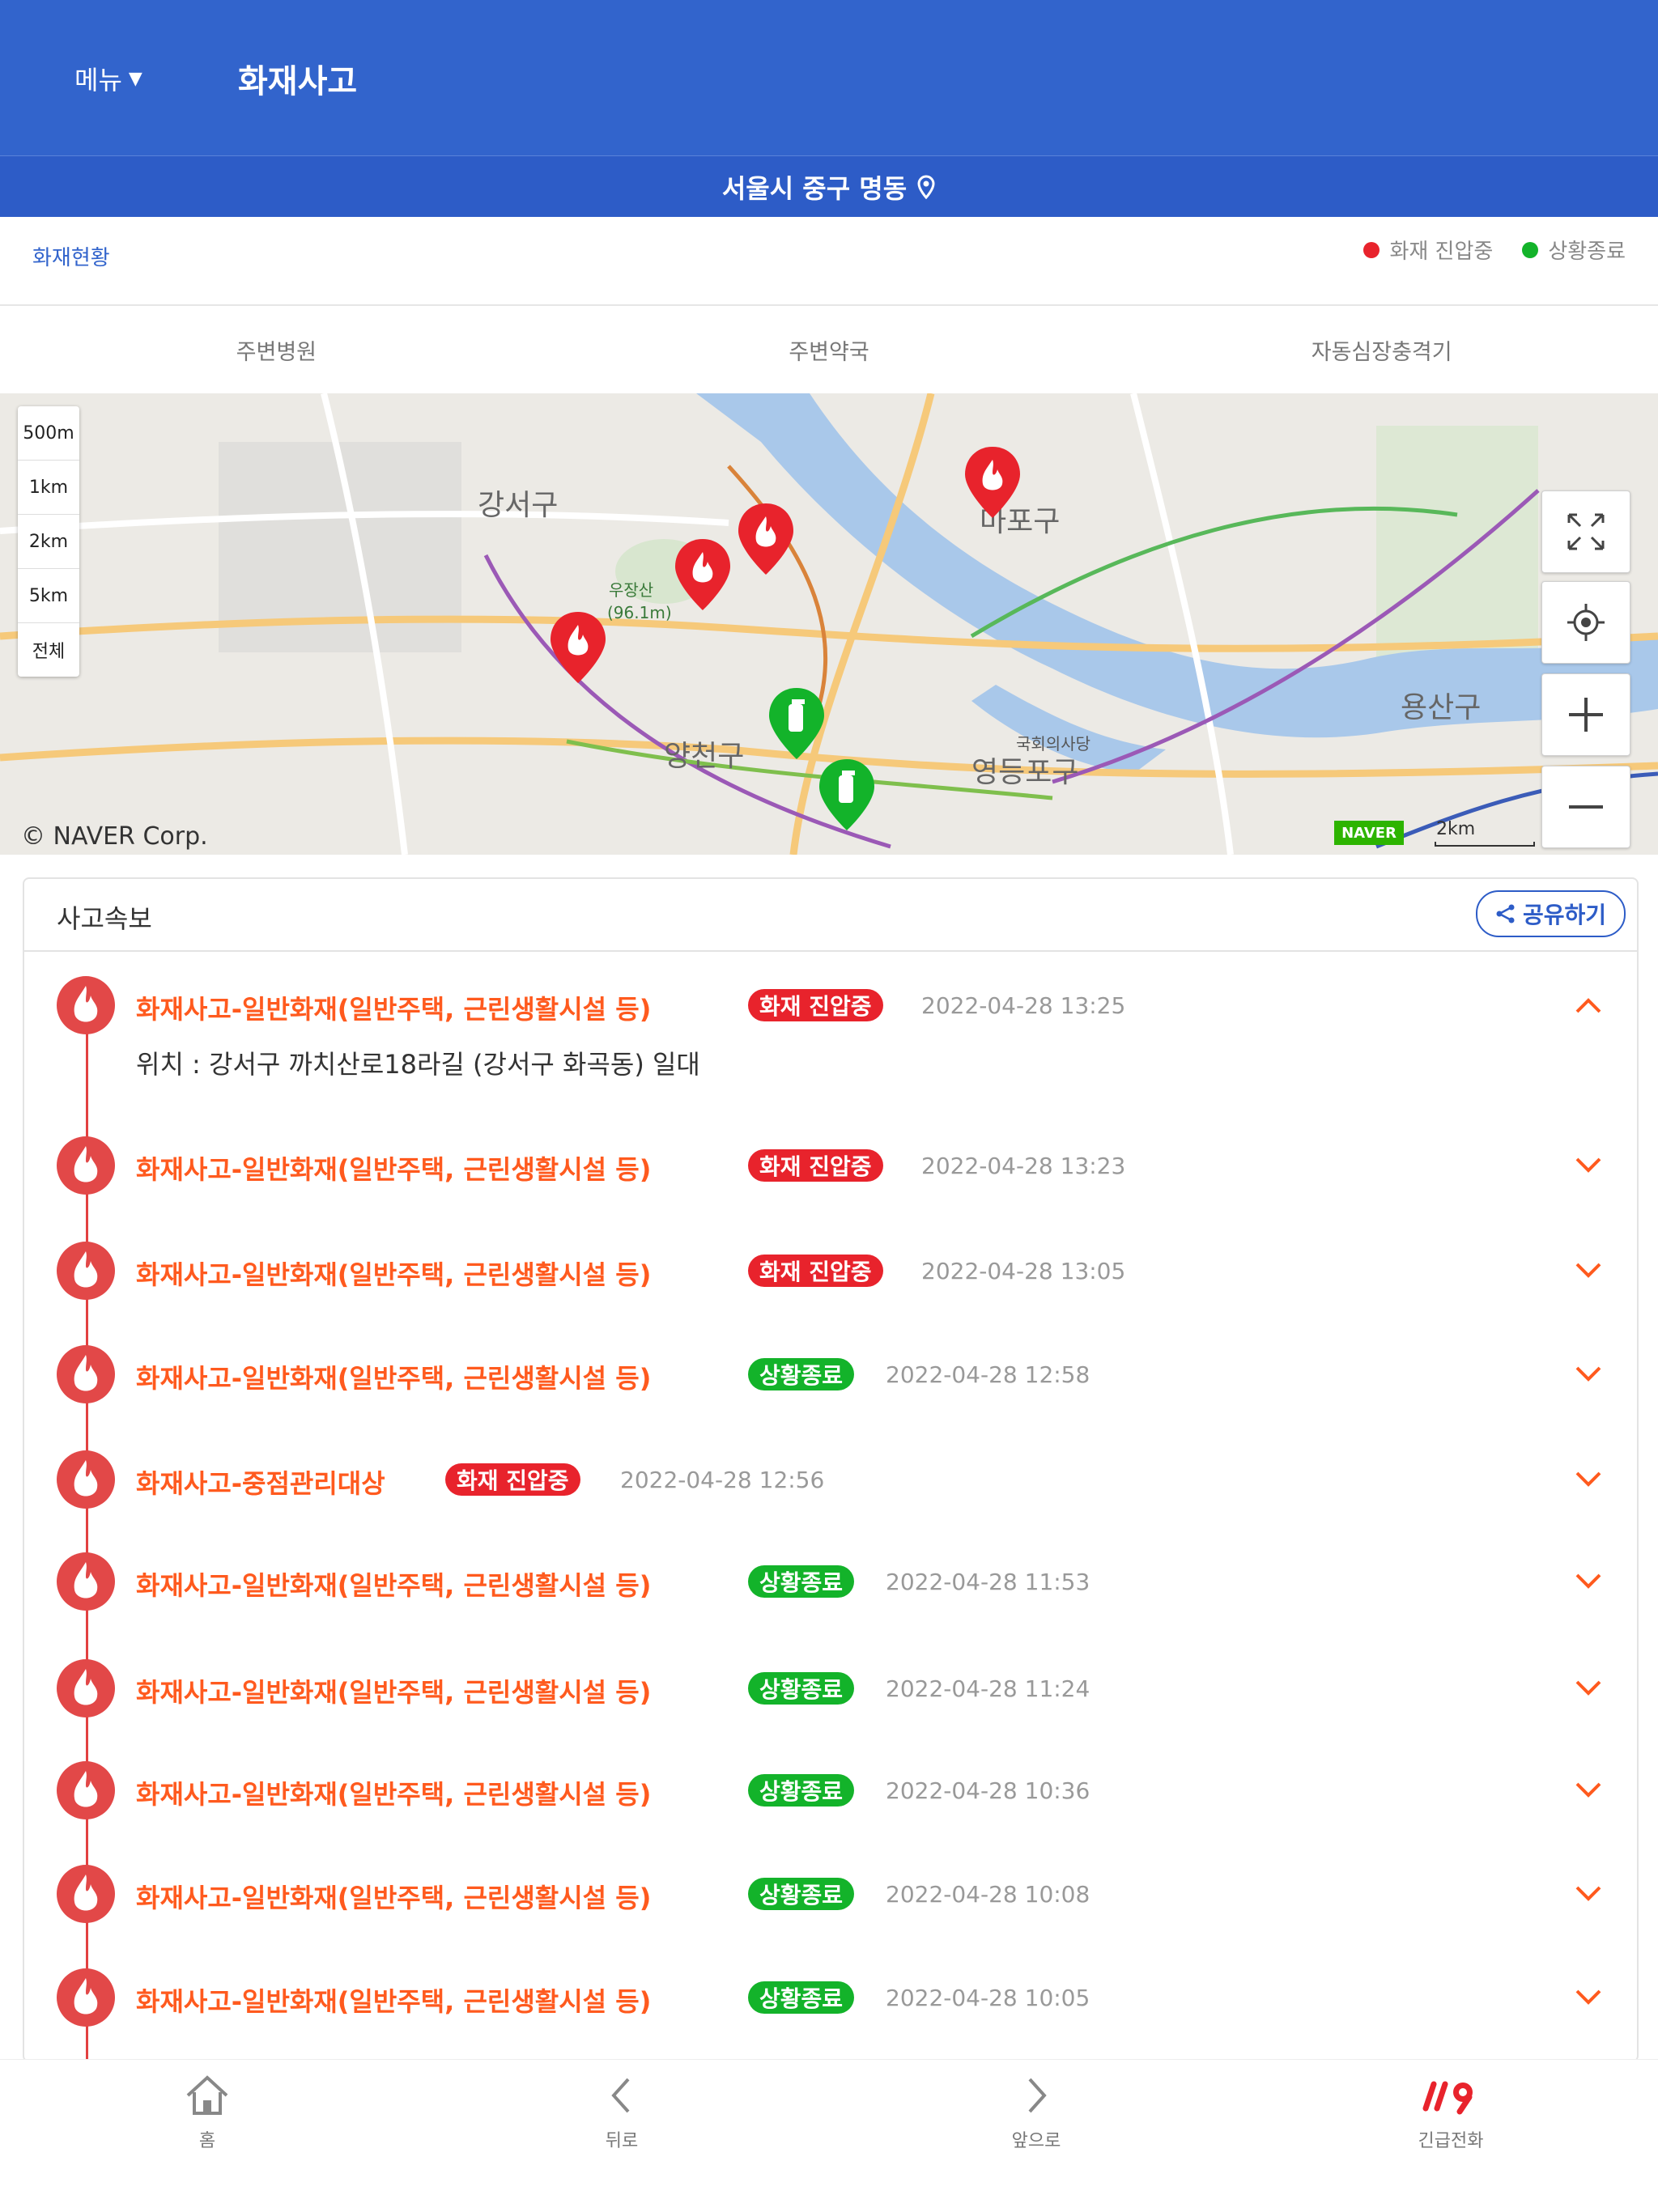  What do you see at coordinates (1485, 844) in the screenshot?
I see `map-scalebar` at bounding box center [1485, 844].